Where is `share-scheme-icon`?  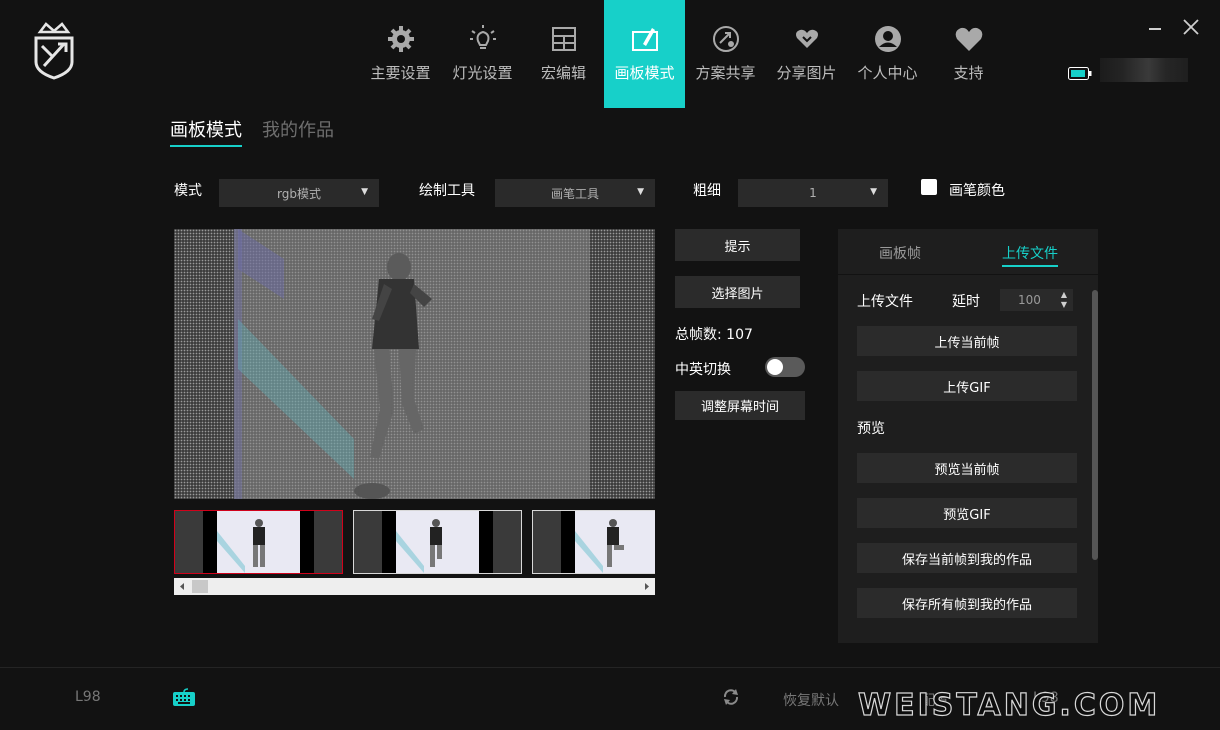 share-scheme-icon is located at coordinates (725, 39).